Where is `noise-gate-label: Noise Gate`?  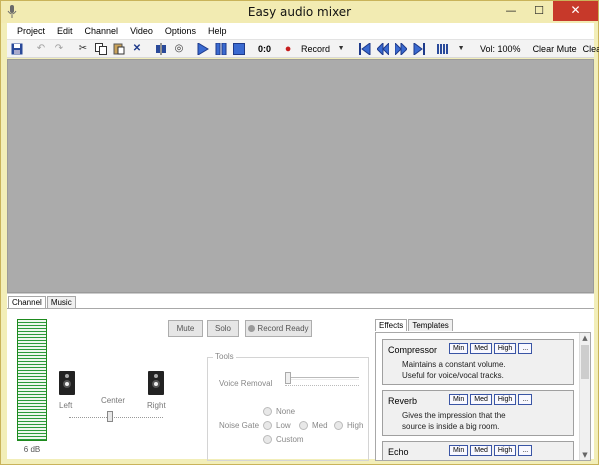
noise-gate-label: Noise Gate is located at coordinates (239, 425).